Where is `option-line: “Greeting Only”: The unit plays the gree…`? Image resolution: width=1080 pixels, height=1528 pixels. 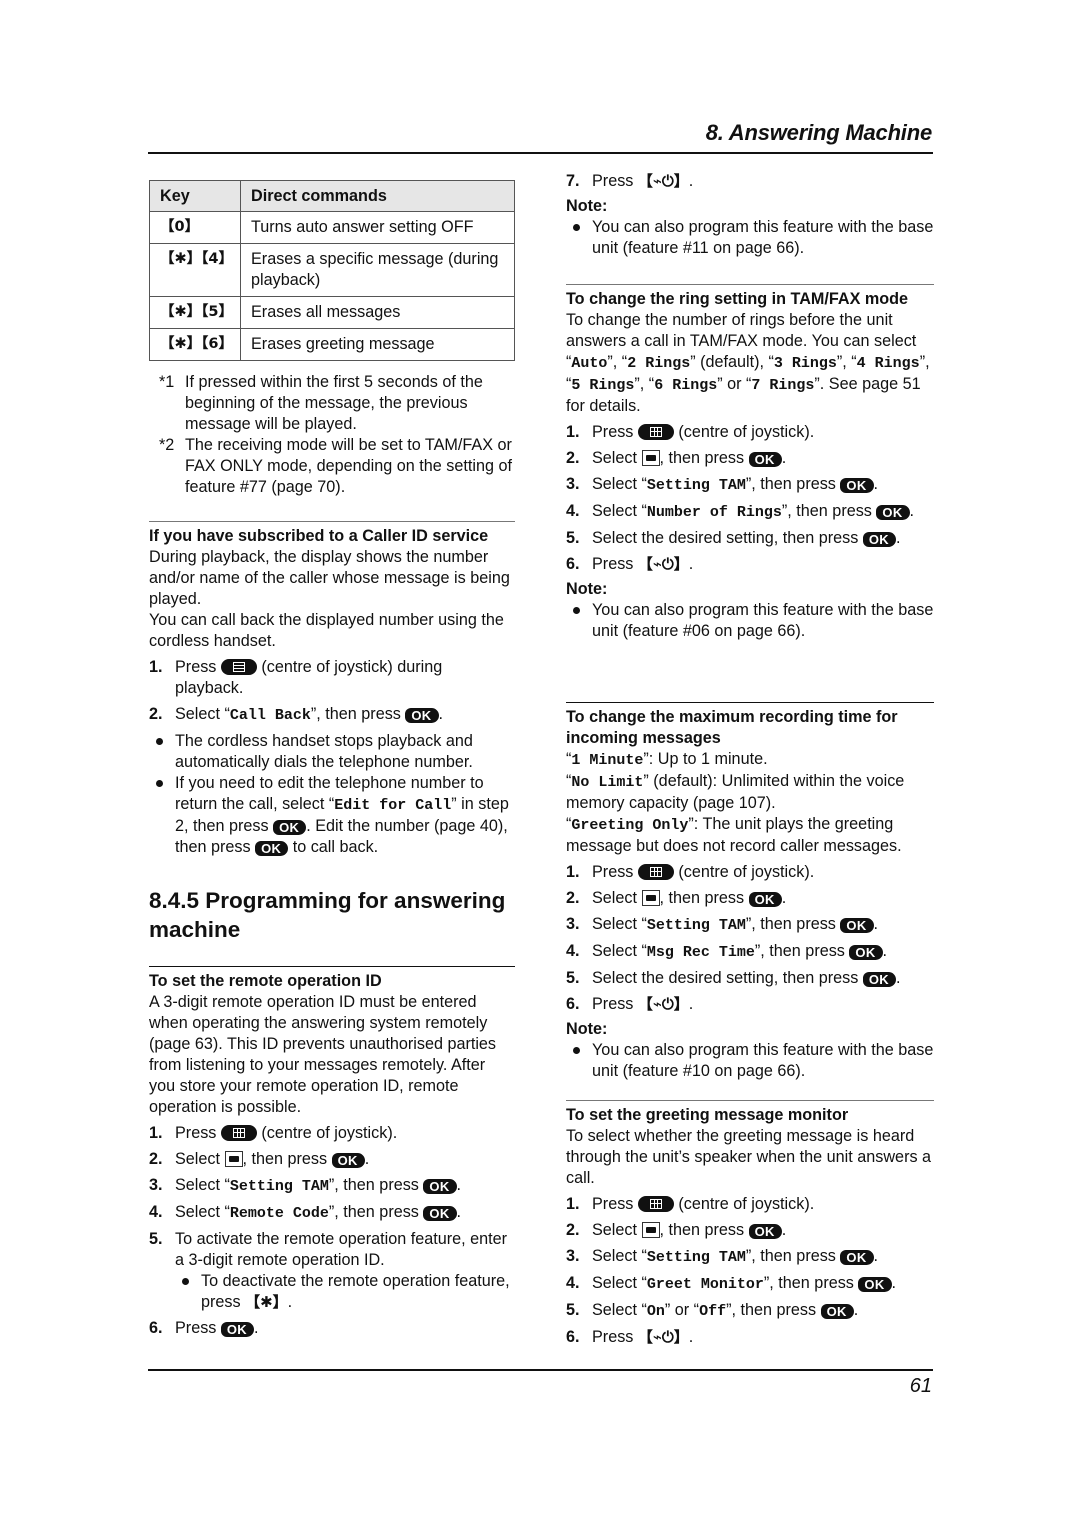 option-line: “Greeting Only”: The unit plays the gree… is located at coordinates (734, 835).